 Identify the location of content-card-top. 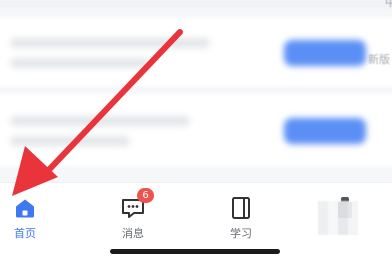
(196, 4).